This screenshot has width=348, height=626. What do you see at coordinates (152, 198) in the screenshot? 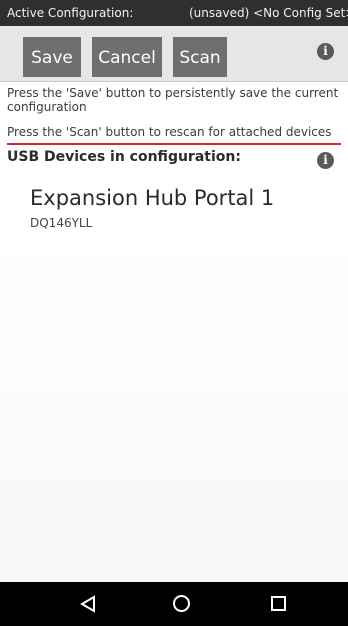
I see `device-name: Expansion Hub Portal 1` at bounding box center [152, 198].